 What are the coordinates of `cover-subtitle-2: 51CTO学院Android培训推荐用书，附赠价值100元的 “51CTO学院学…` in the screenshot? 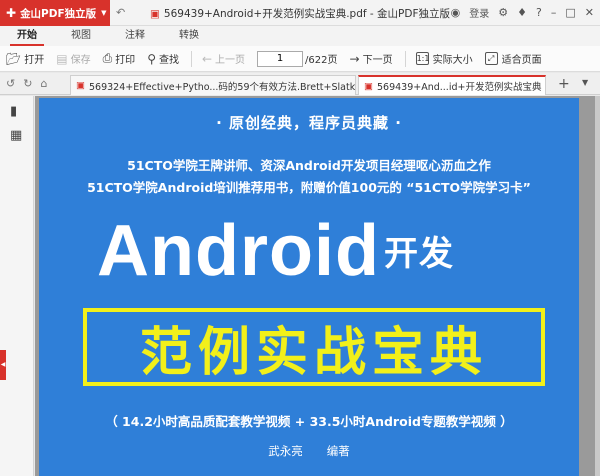 It's located at (309, 187).